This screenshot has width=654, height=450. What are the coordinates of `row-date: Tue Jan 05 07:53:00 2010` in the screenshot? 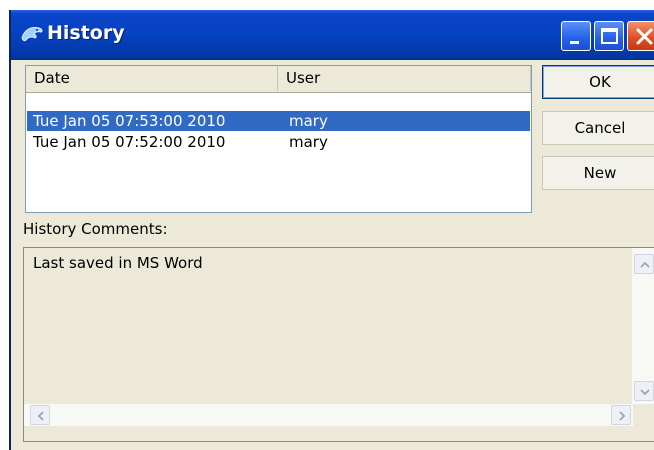 It's located at (129, 121).